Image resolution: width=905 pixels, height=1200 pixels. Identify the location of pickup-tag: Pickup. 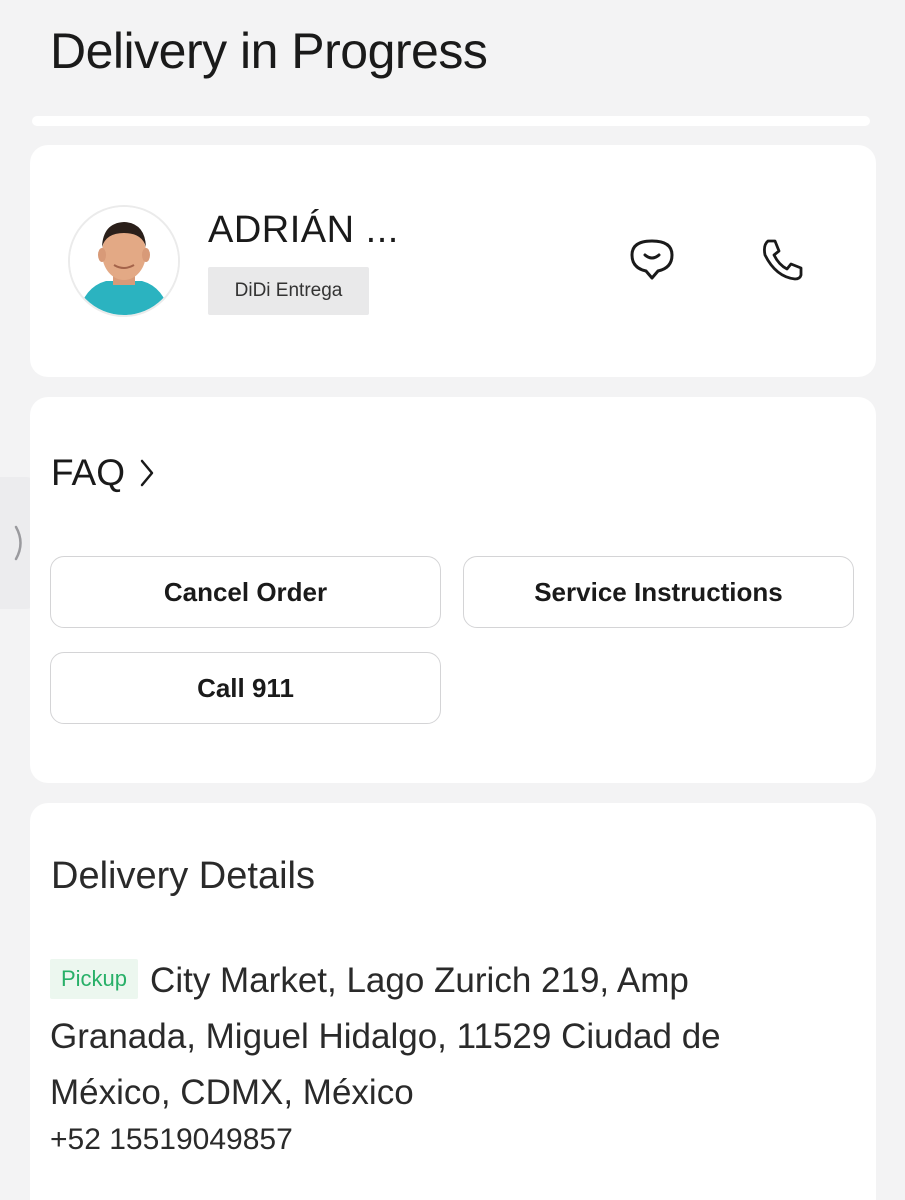
(94, 979).